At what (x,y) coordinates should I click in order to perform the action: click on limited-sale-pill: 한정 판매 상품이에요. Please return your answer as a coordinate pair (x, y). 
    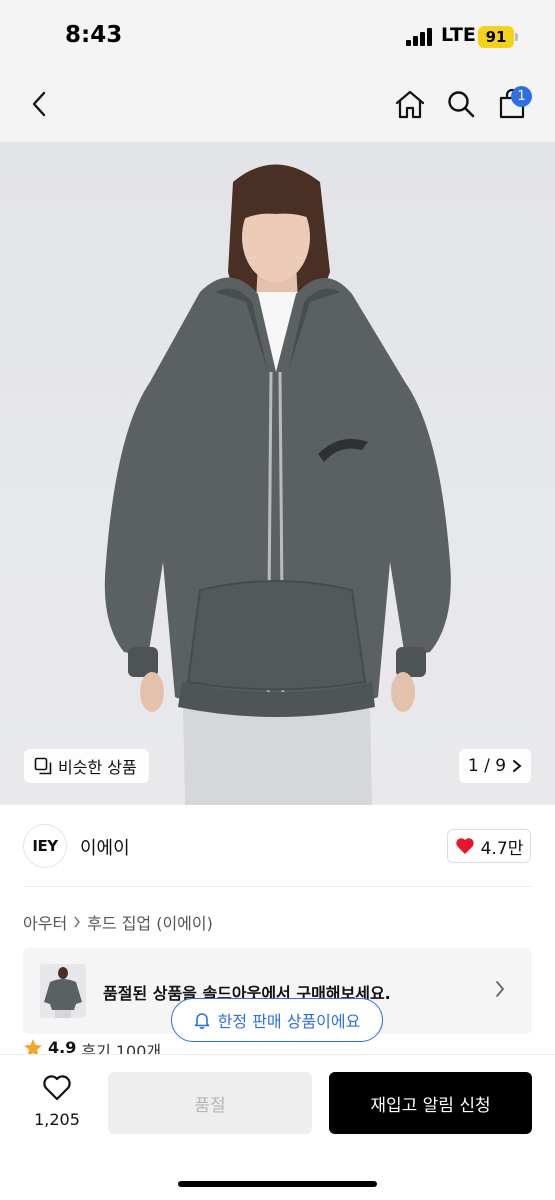
    Looking at the image, I should click on (277, 1020).